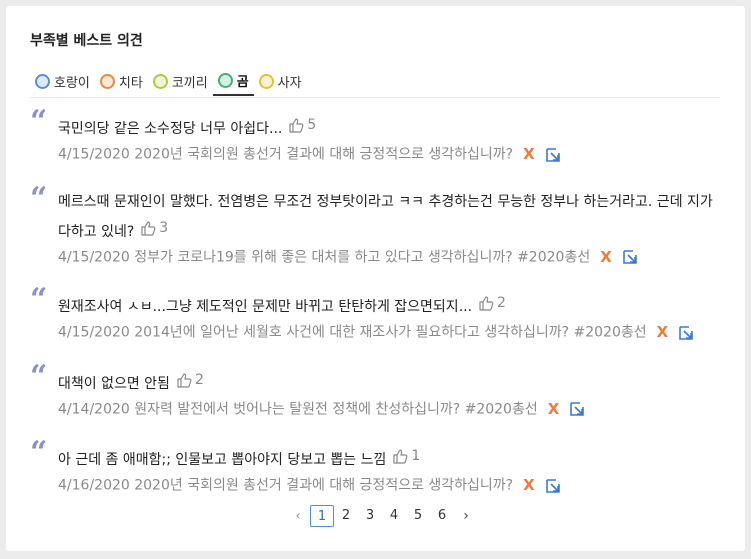 The width and height of the screenshot is (751, 559). Describe the element at coordinates (160, 81) in the screenshot. I see `elephant-icon` at that location.